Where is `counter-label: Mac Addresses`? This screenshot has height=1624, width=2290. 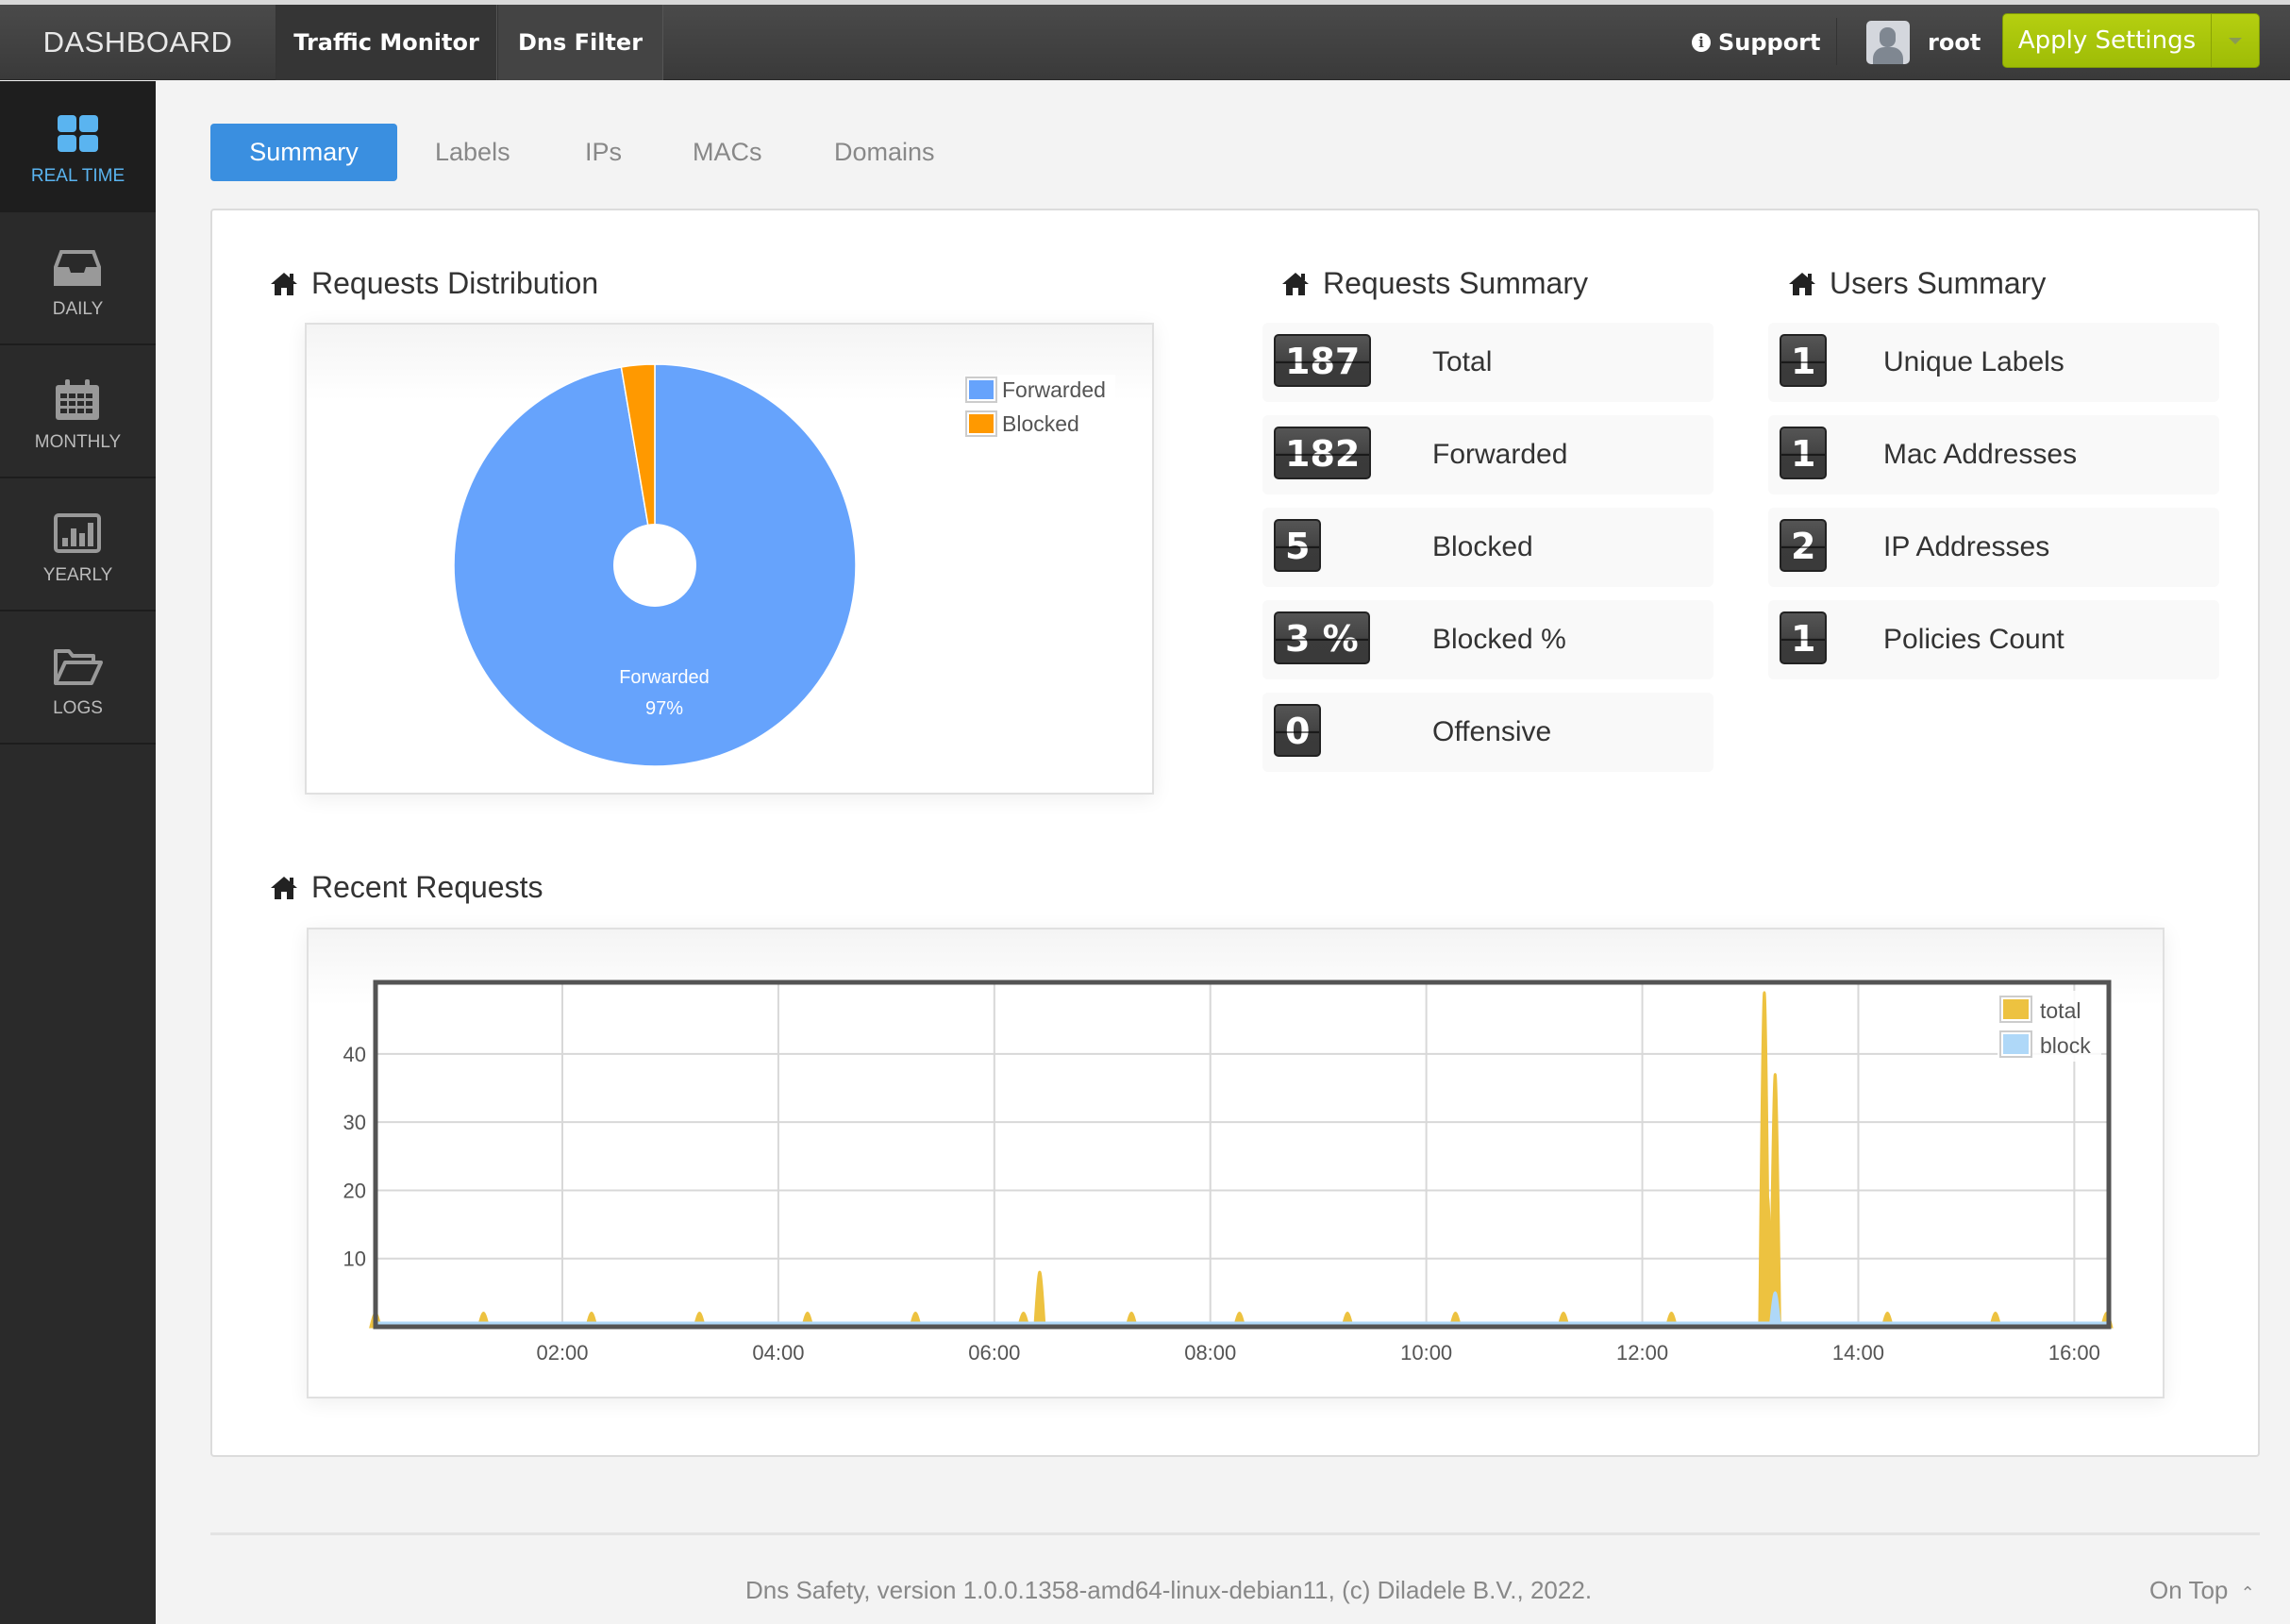 counter-label: Mac Addresses is located at coordinates (1980, 454).